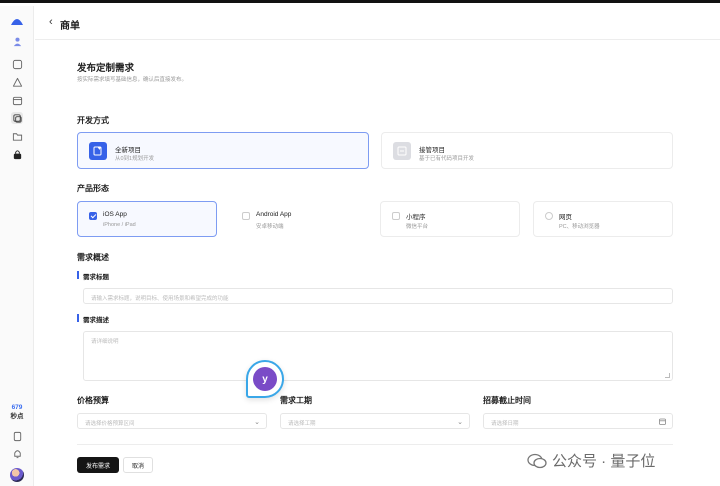  I want to click on product-option-desc: 安卓移动端, so click(270, 227).